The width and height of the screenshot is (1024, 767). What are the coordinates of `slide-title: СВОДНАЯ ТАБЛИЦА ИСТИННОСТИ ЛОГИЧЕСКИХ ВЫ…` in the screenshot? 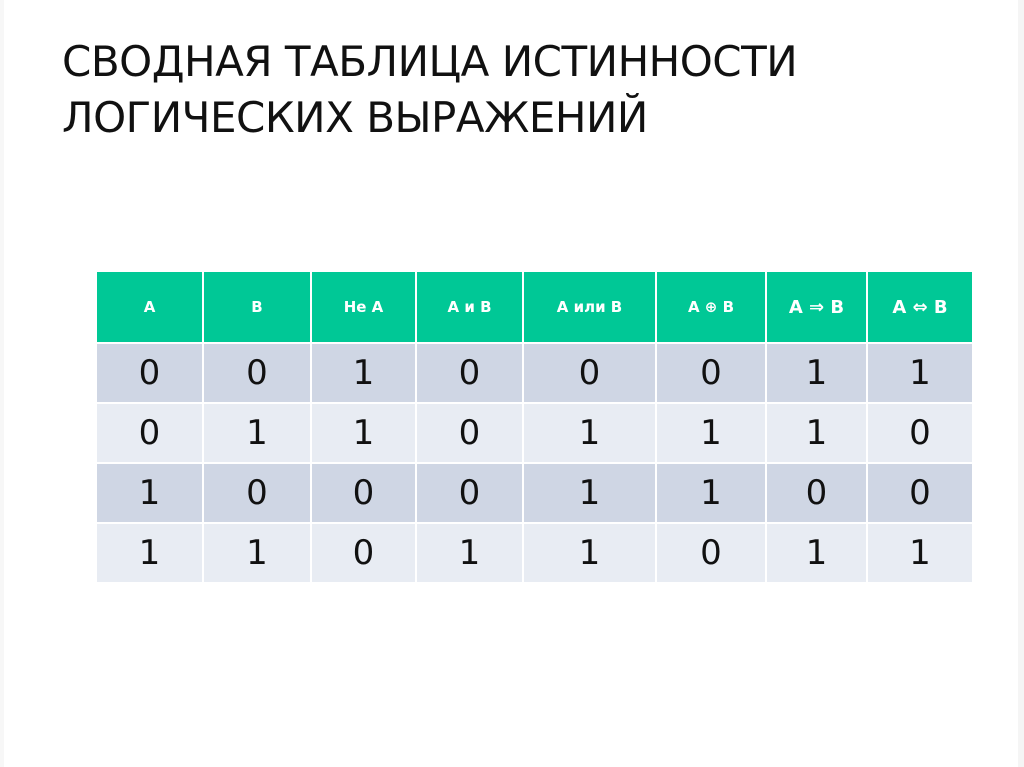 It's located at (512, 90).